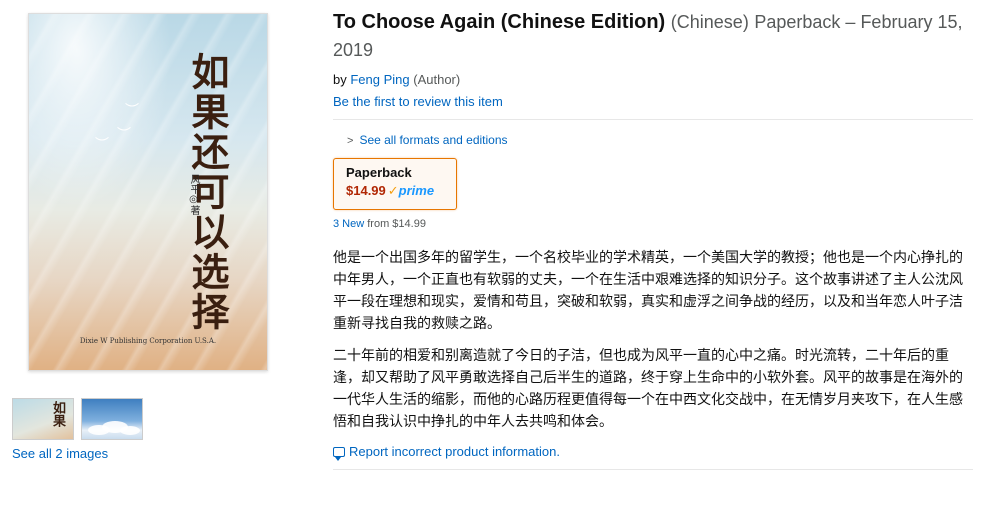 The image size is (1000, 512). I want to click on cover-author: 风平◎著, so click(193, 194).